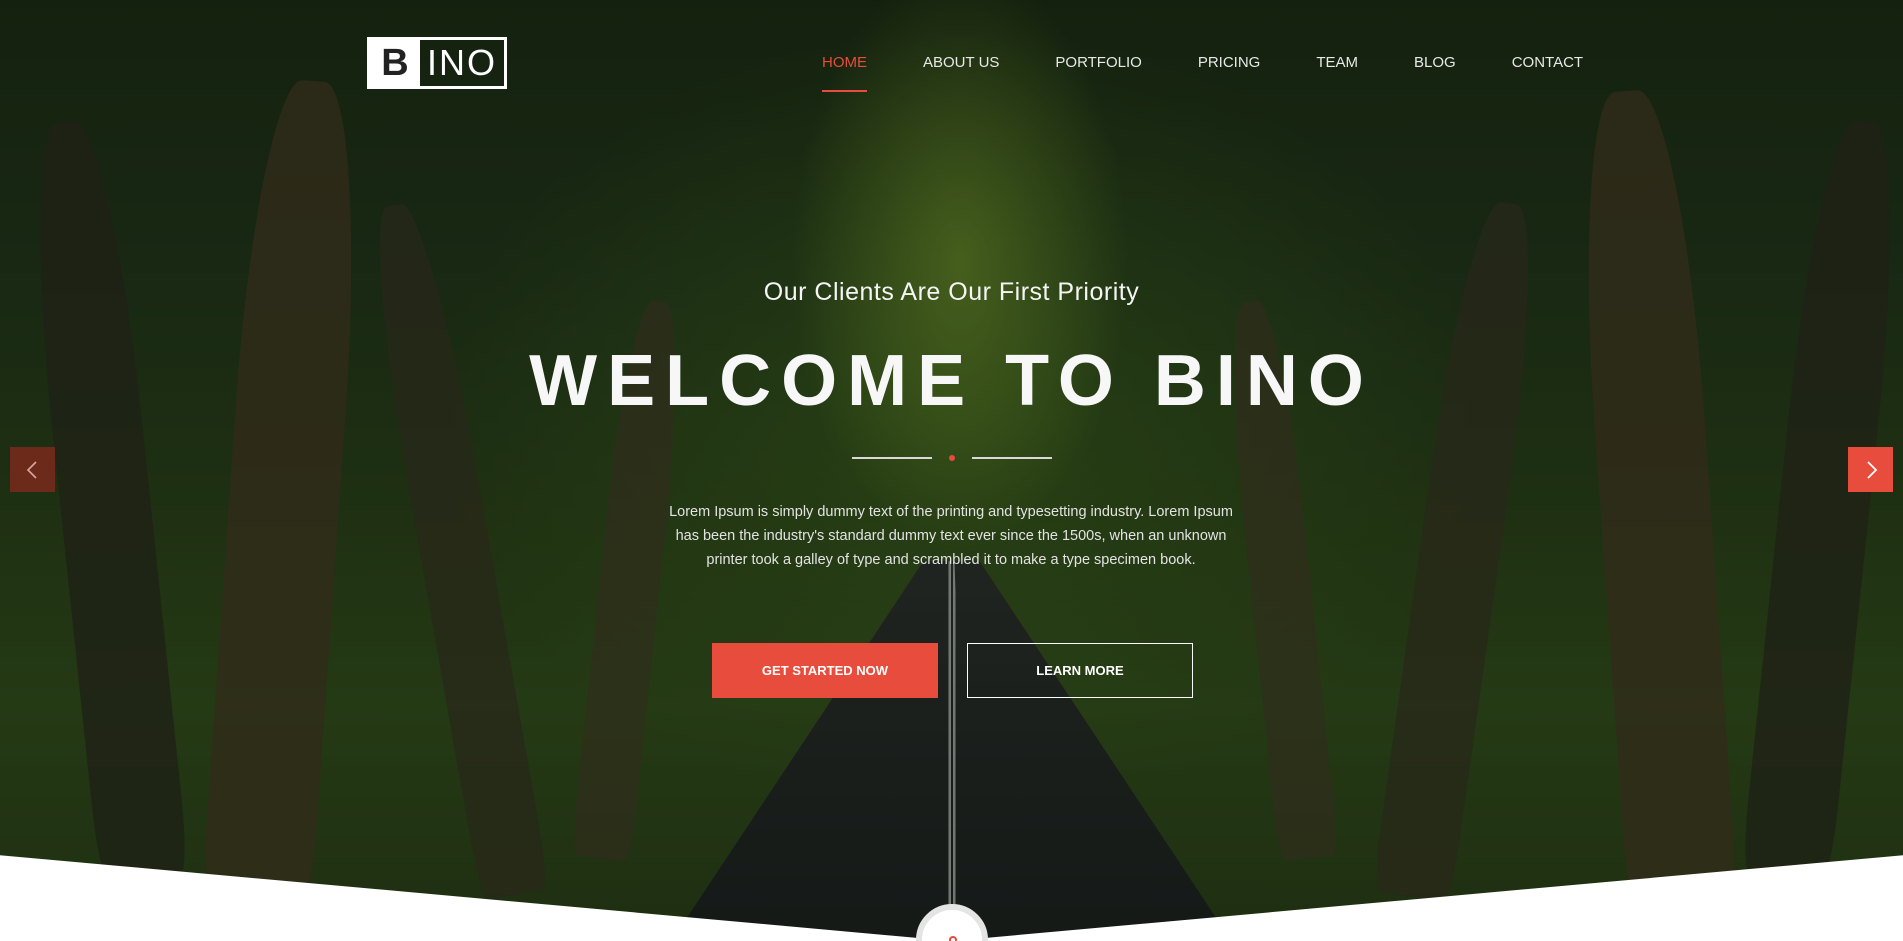 This screenshot has width=1903, height=941. Describe the element at coordinates (1080, 670) in the screenshot. I see `learn-more-button: LEARN MORE` at that location.